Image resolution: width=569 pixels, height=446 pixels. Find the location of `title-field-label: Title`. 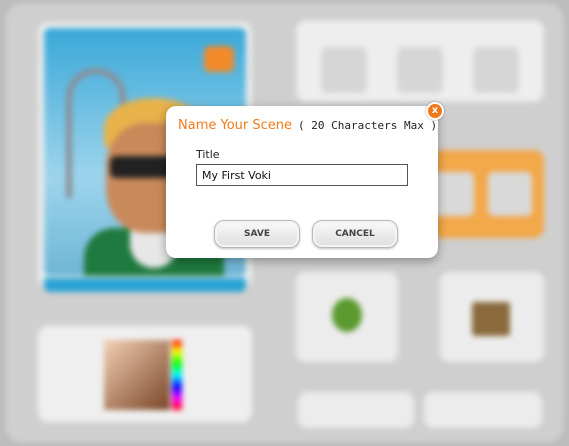

title-field-label: Title is located at coordinates (208, 154).